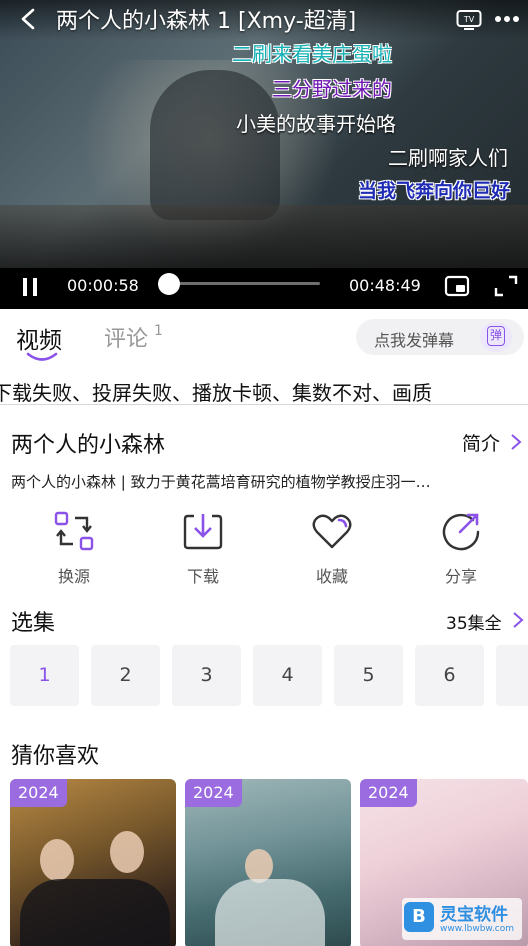  Describe the element at coordinates (477, 929) in the screenshot. I see `watermark-url: www.lbwbw.com` at that location.